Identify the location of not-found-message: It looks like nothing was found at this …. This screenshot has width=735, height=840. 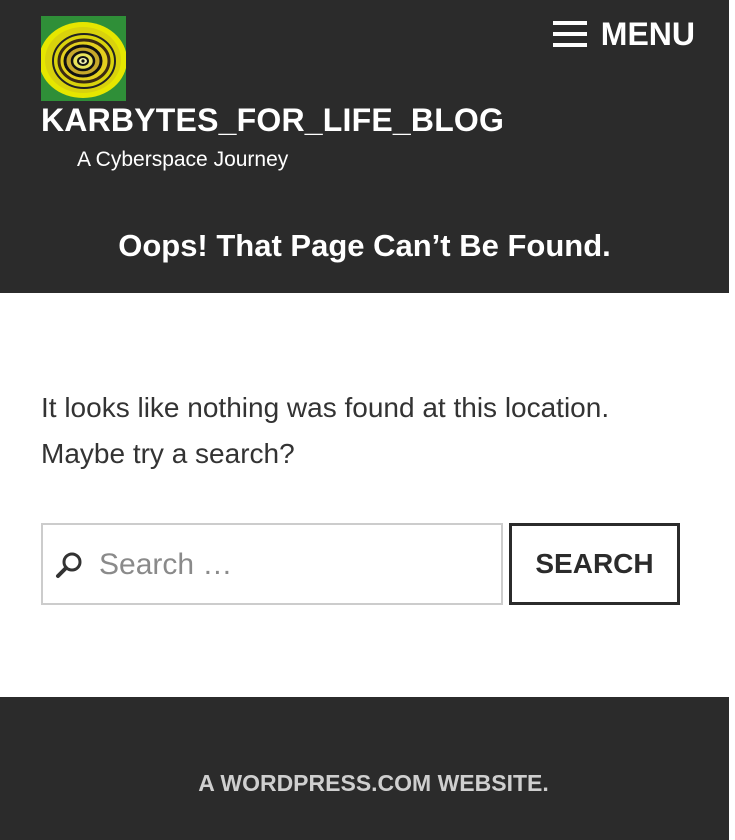
(325, 430).